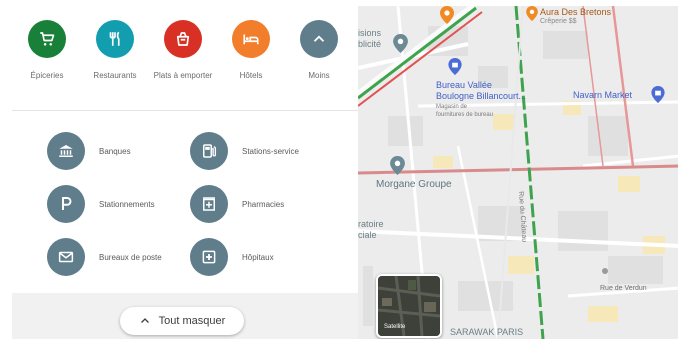 This screenshot has width=678, height=339. I want to click on map-label-place: Morgane Groupe, so click(414, 184).